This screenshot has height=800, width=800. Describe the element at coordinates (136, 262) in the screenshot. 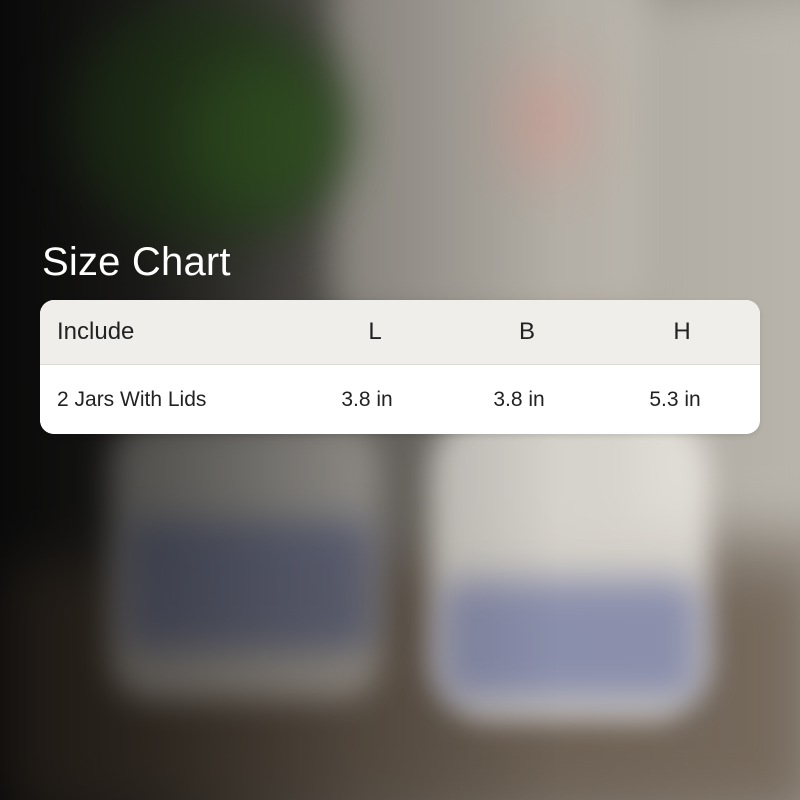

I see `size-chart-title: Size Chart` at that location.